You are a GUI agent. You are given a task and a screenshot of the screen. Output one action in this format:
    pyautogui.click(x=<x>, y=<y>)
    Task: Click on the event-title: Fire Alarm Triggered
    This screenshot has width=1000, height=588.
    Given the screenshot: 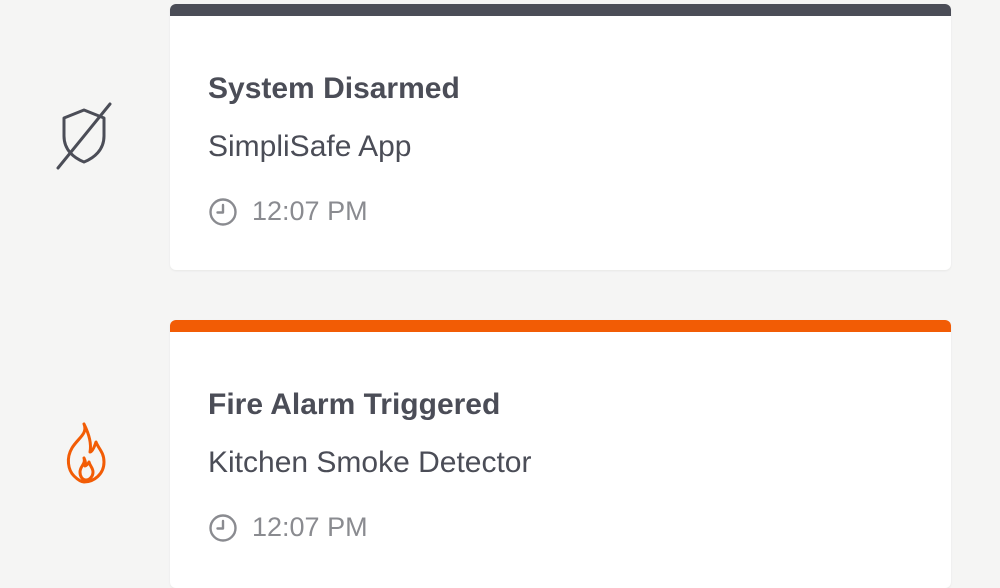 What is the action you would take?
    pyautogui.click(x=354, y=404)
    